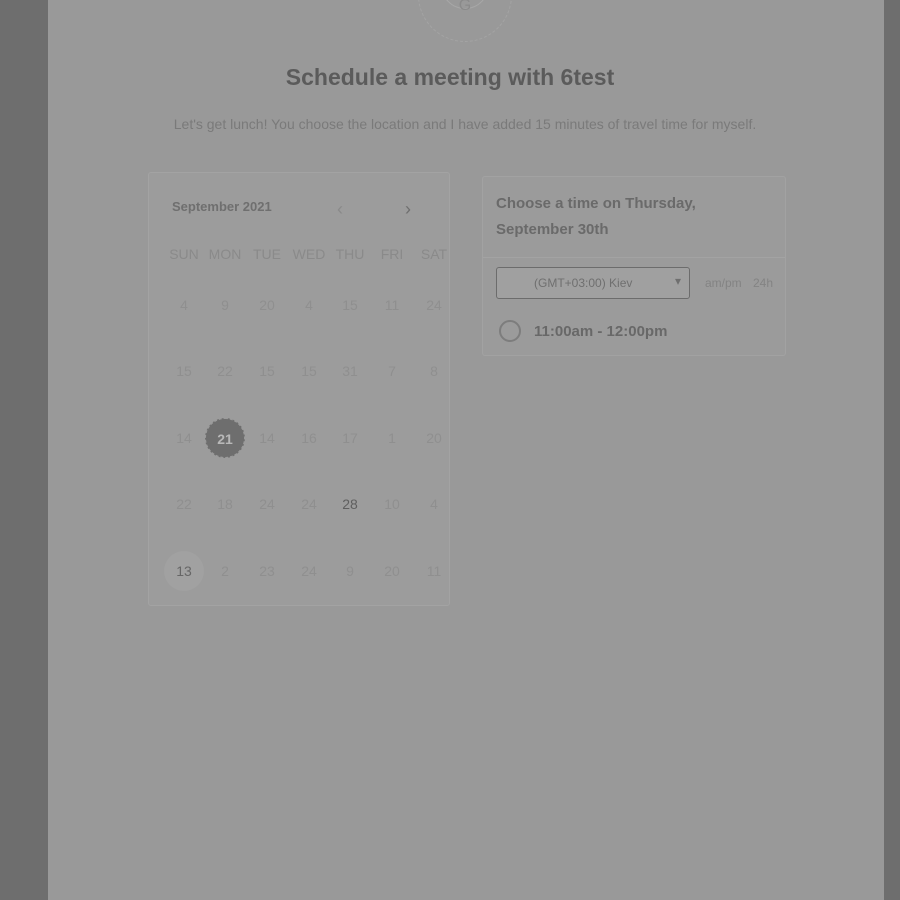 The image size is (900, 900). Describe the element at coordinates (450, 77) in the screenshot. I see `page-title: Schedule a meeting with 6test` at that location.